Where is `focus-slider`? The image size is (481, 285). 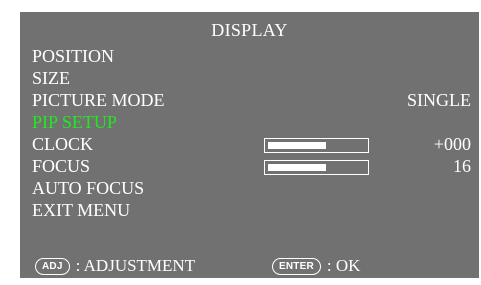
focus-slider is located at coordinates (316, 167).